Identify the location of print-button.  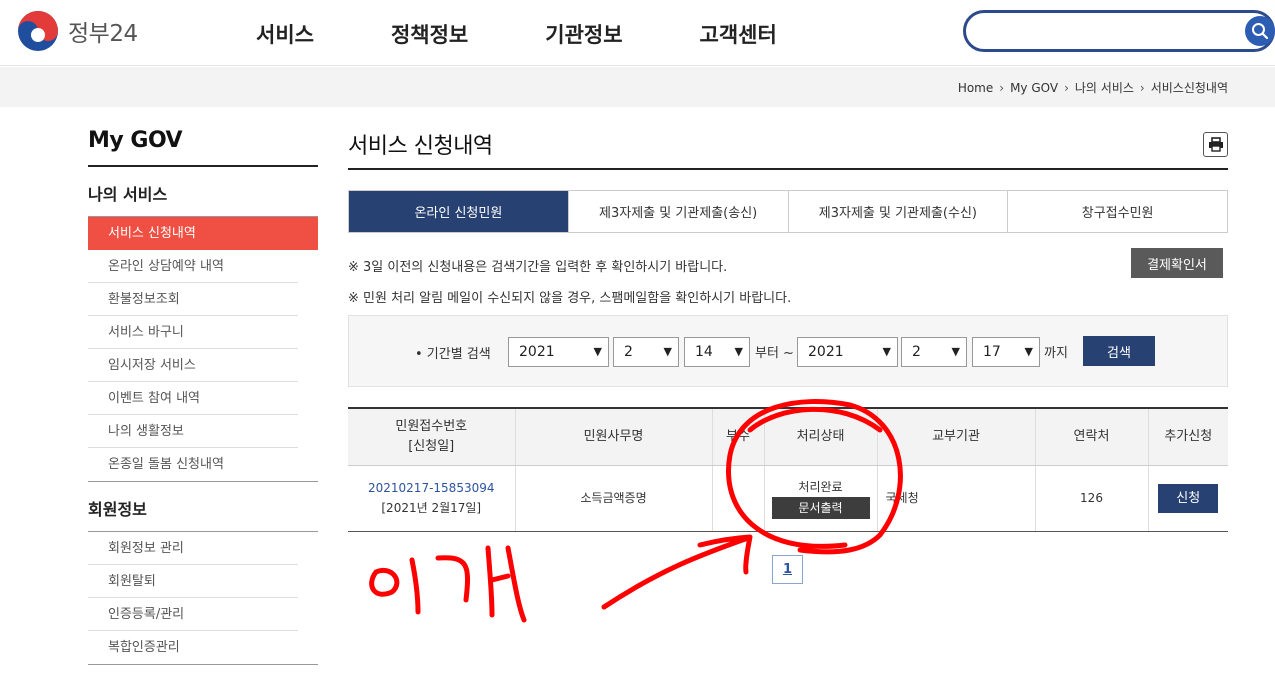
(1215, 144).